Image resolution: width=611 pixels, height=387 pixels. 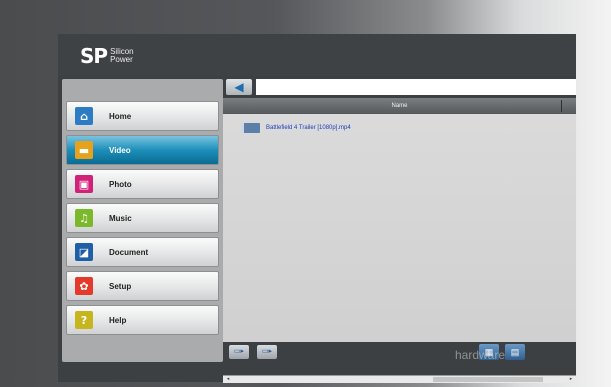 I want to click on help-icon: ?, so click(x=84, y=320).